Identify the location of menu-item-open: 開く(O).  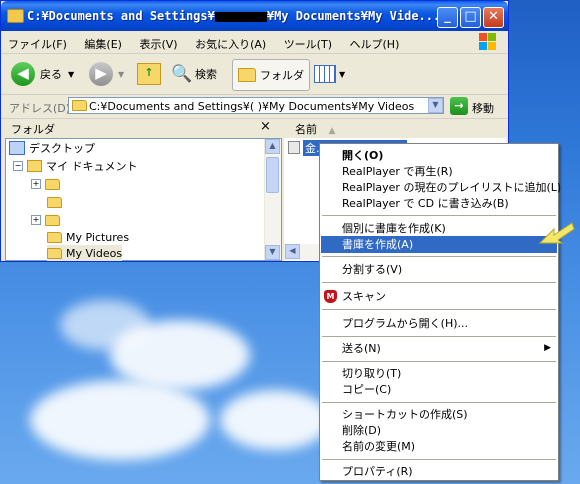
(439, 155).